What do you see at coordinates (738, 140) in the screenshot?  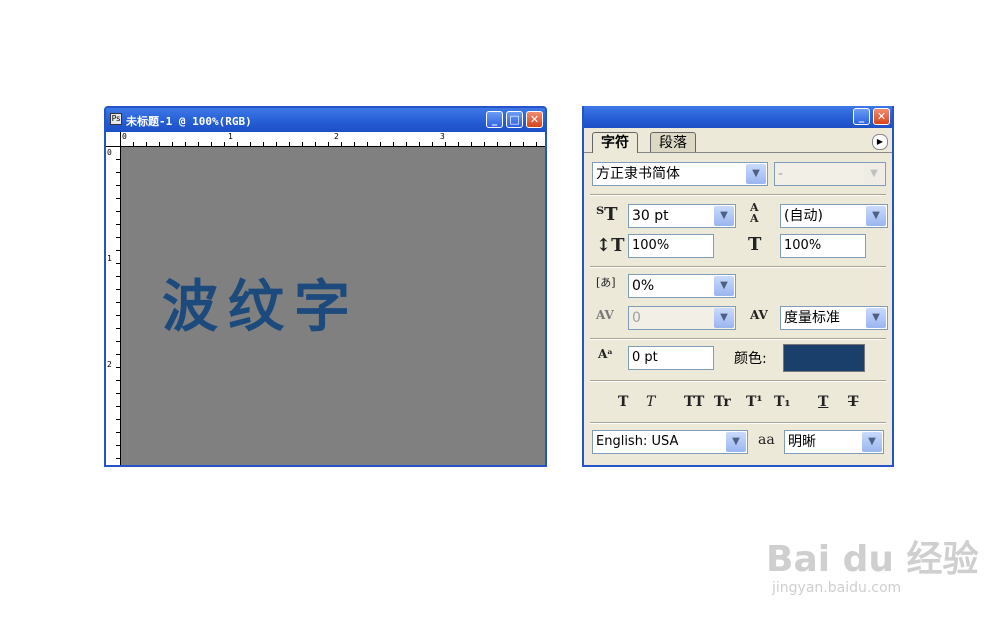 I see `panel-tabs: 字符 段落 ▶` at bounding box center [738, 140].